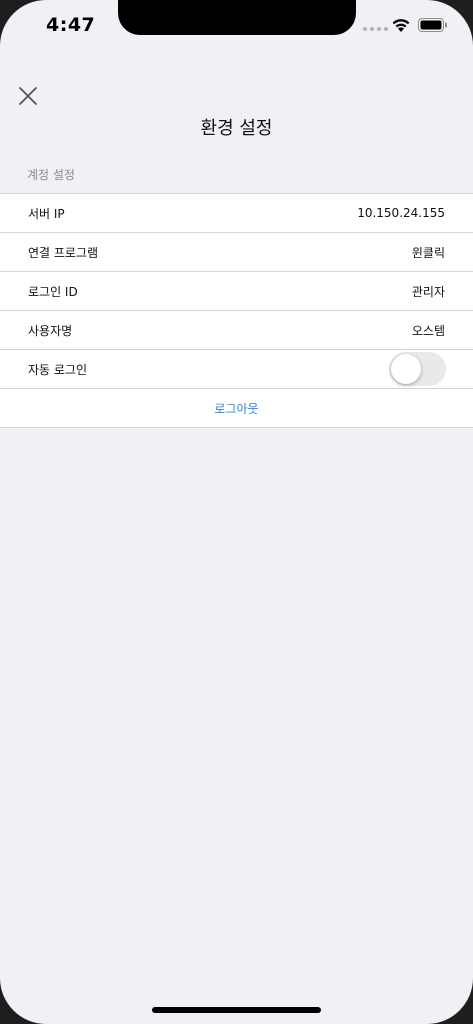 The image size is (473, 1024). Describe the element at coordinates (236, 252) in the screenshot. I see `row-connection-program: 연결 프로그램 윈클릭` at that location.